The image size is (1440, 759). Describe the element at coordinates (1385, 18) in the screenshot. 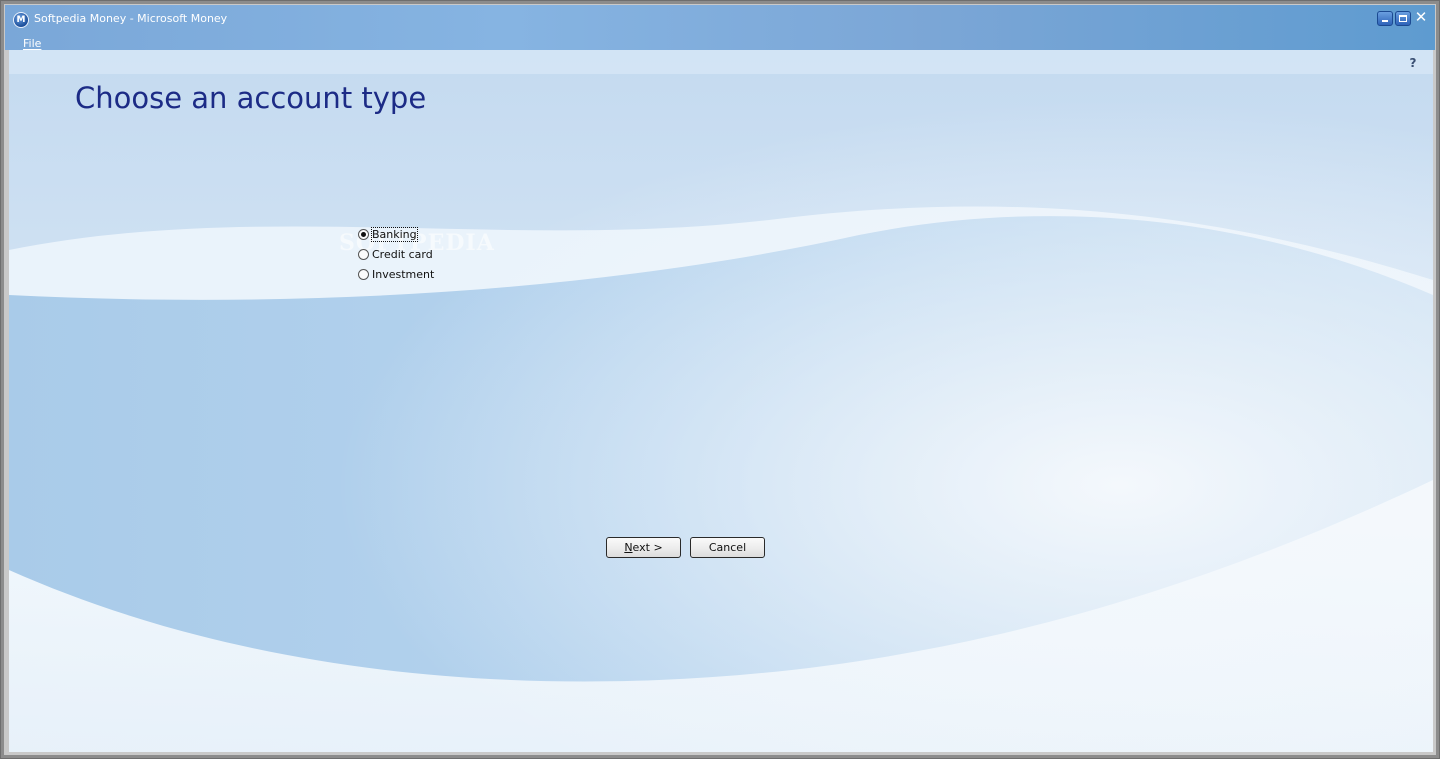

I see `minimize-button` at that location.